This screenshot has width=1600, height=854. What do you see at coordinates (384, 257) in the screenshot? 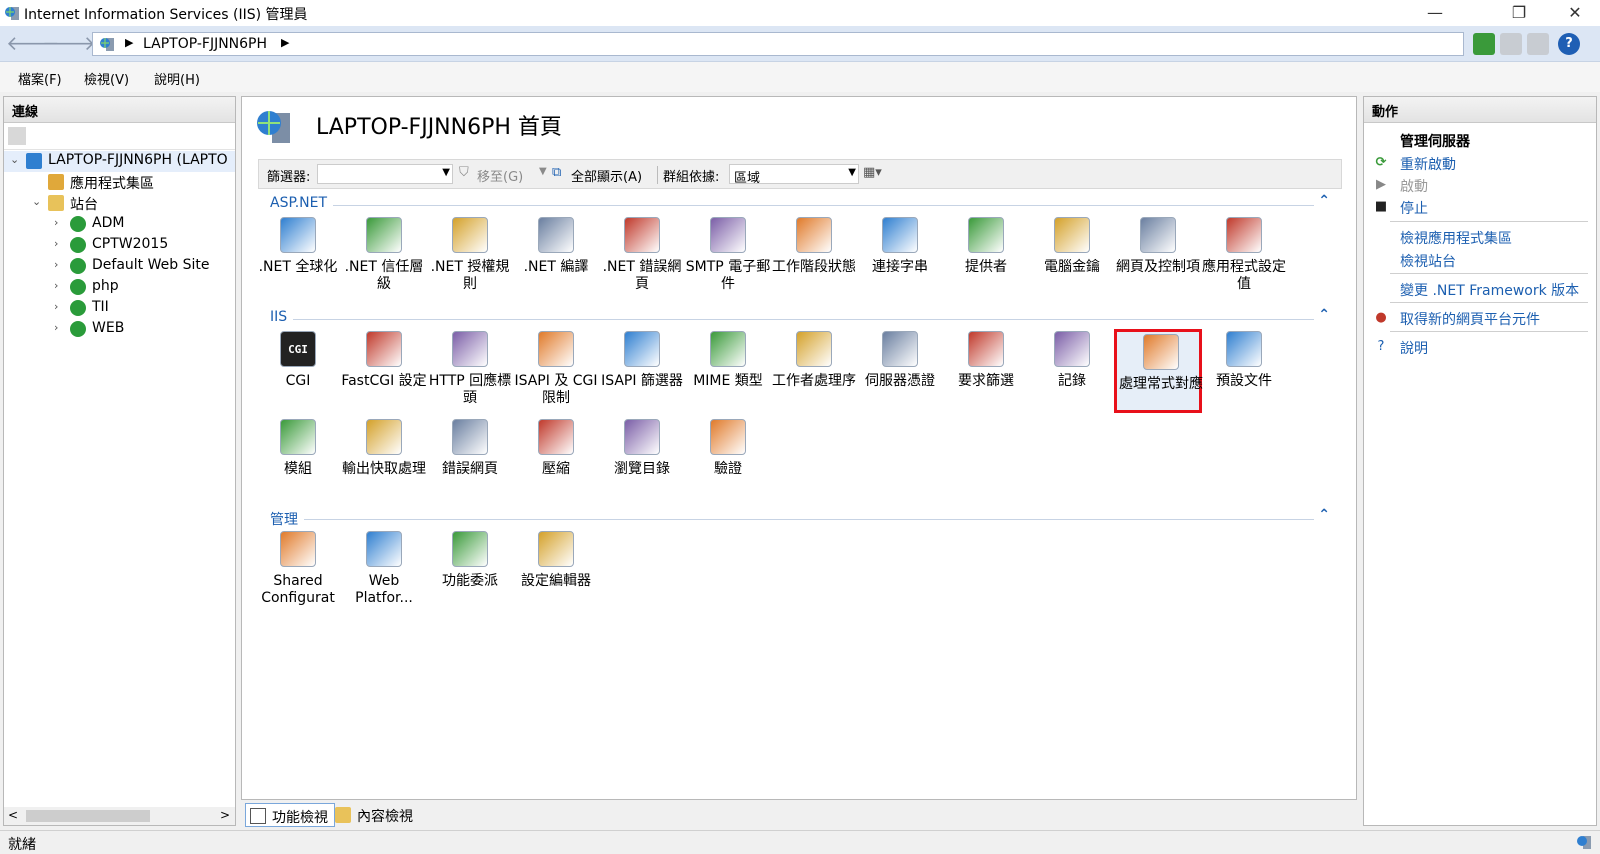
I see `feature-trust-level: .NET 信任層級` at bounding box center [384, 257].